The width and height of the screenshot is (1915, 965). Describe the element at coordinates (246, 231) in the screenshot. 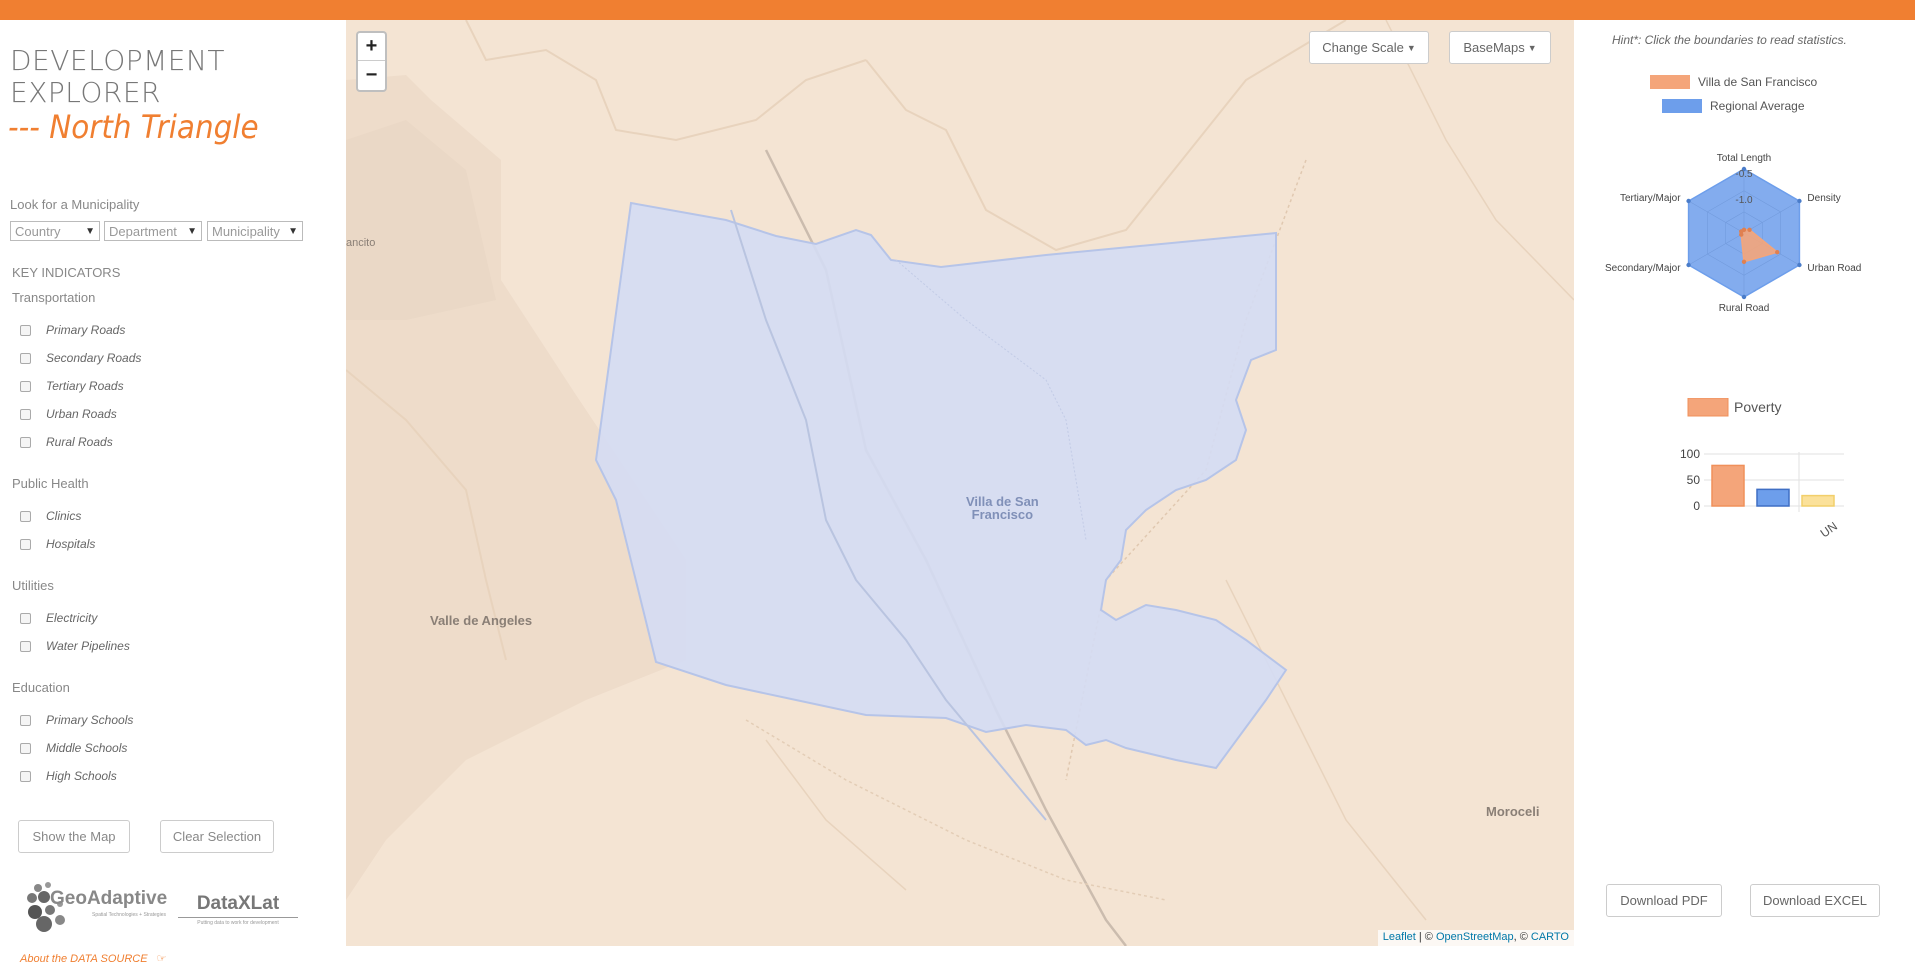

I see `municipality-select-value: Municipality` at that location.